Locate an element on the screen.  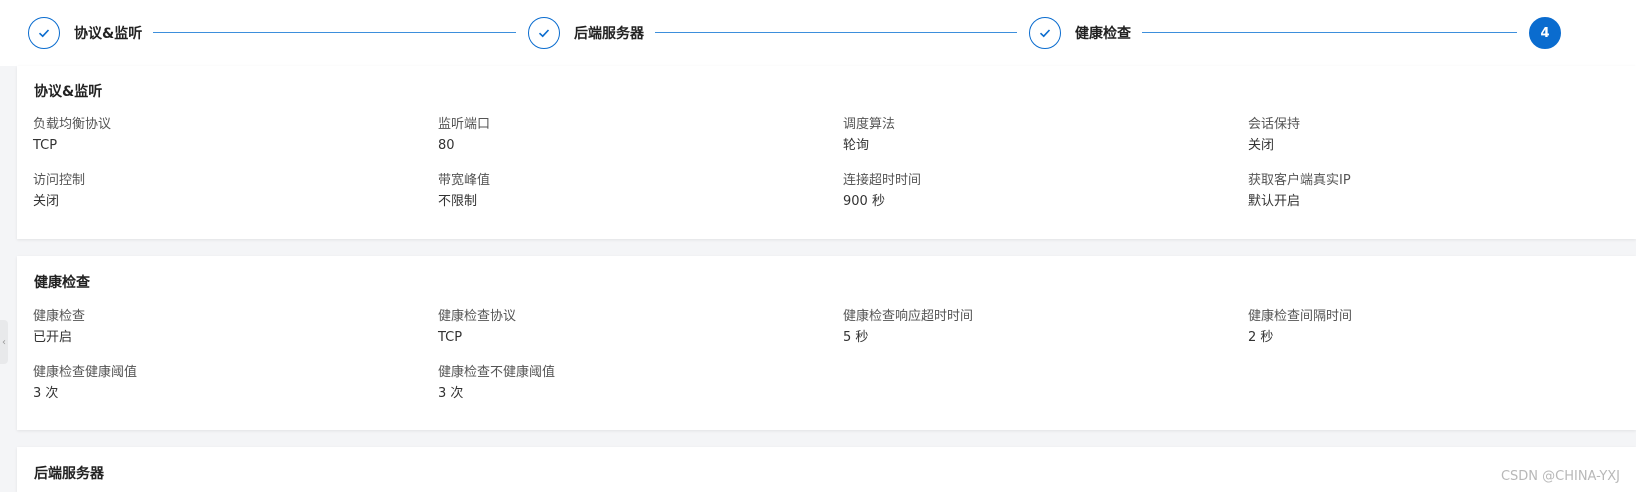
step-1-label: 协议&监听 is located at coordinates (108, 34).